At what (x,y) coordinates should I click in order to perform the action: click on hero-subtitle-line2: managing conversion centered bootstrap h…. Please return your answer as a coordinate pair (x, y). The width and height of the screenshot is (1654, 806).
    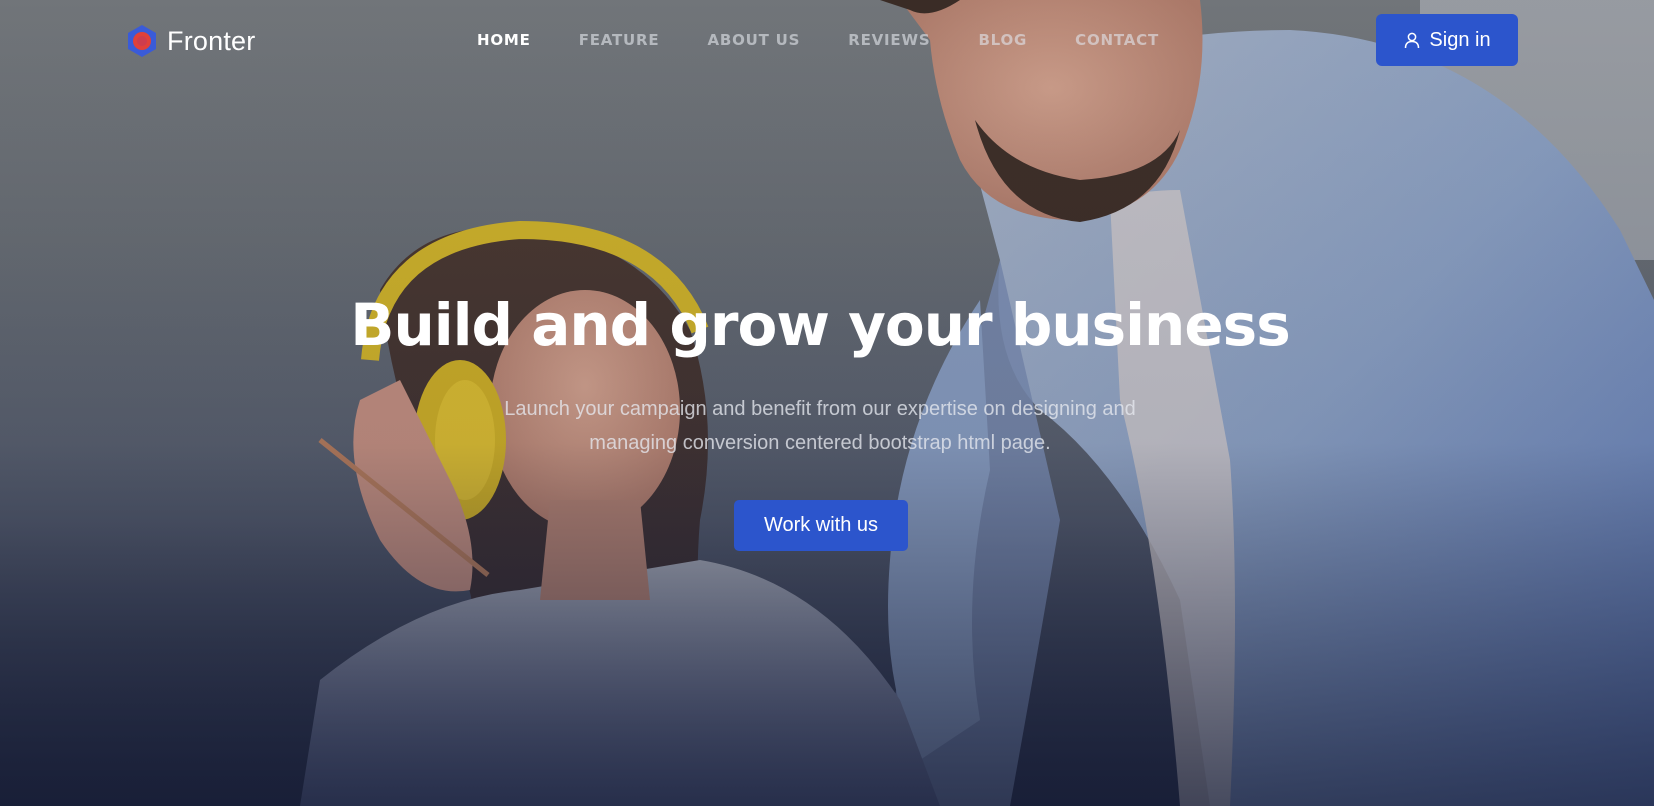
    Looking at the image, I should click on (820, 443).